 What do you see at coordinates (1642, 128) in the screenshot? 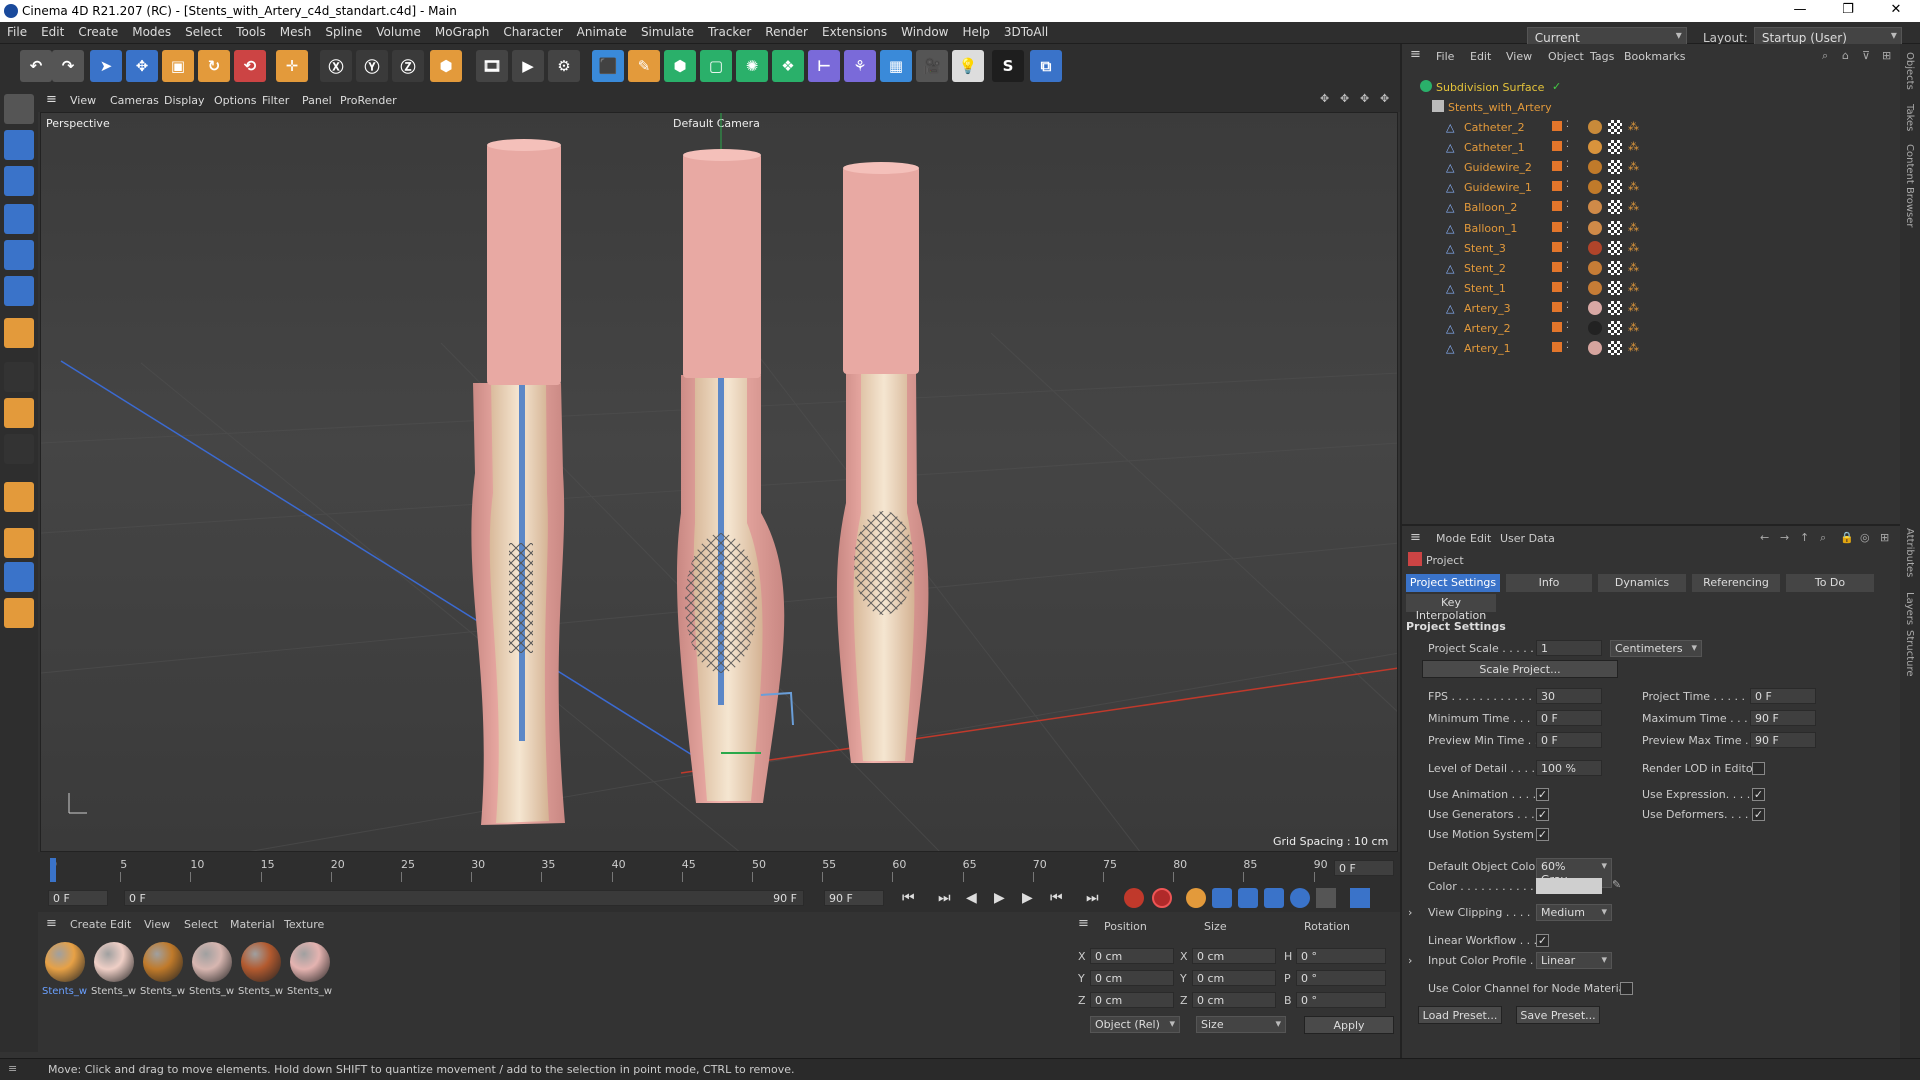
I see `object-row: △ Catheter_2 ⁚ ⁂` at bounding box center [1642, 128].